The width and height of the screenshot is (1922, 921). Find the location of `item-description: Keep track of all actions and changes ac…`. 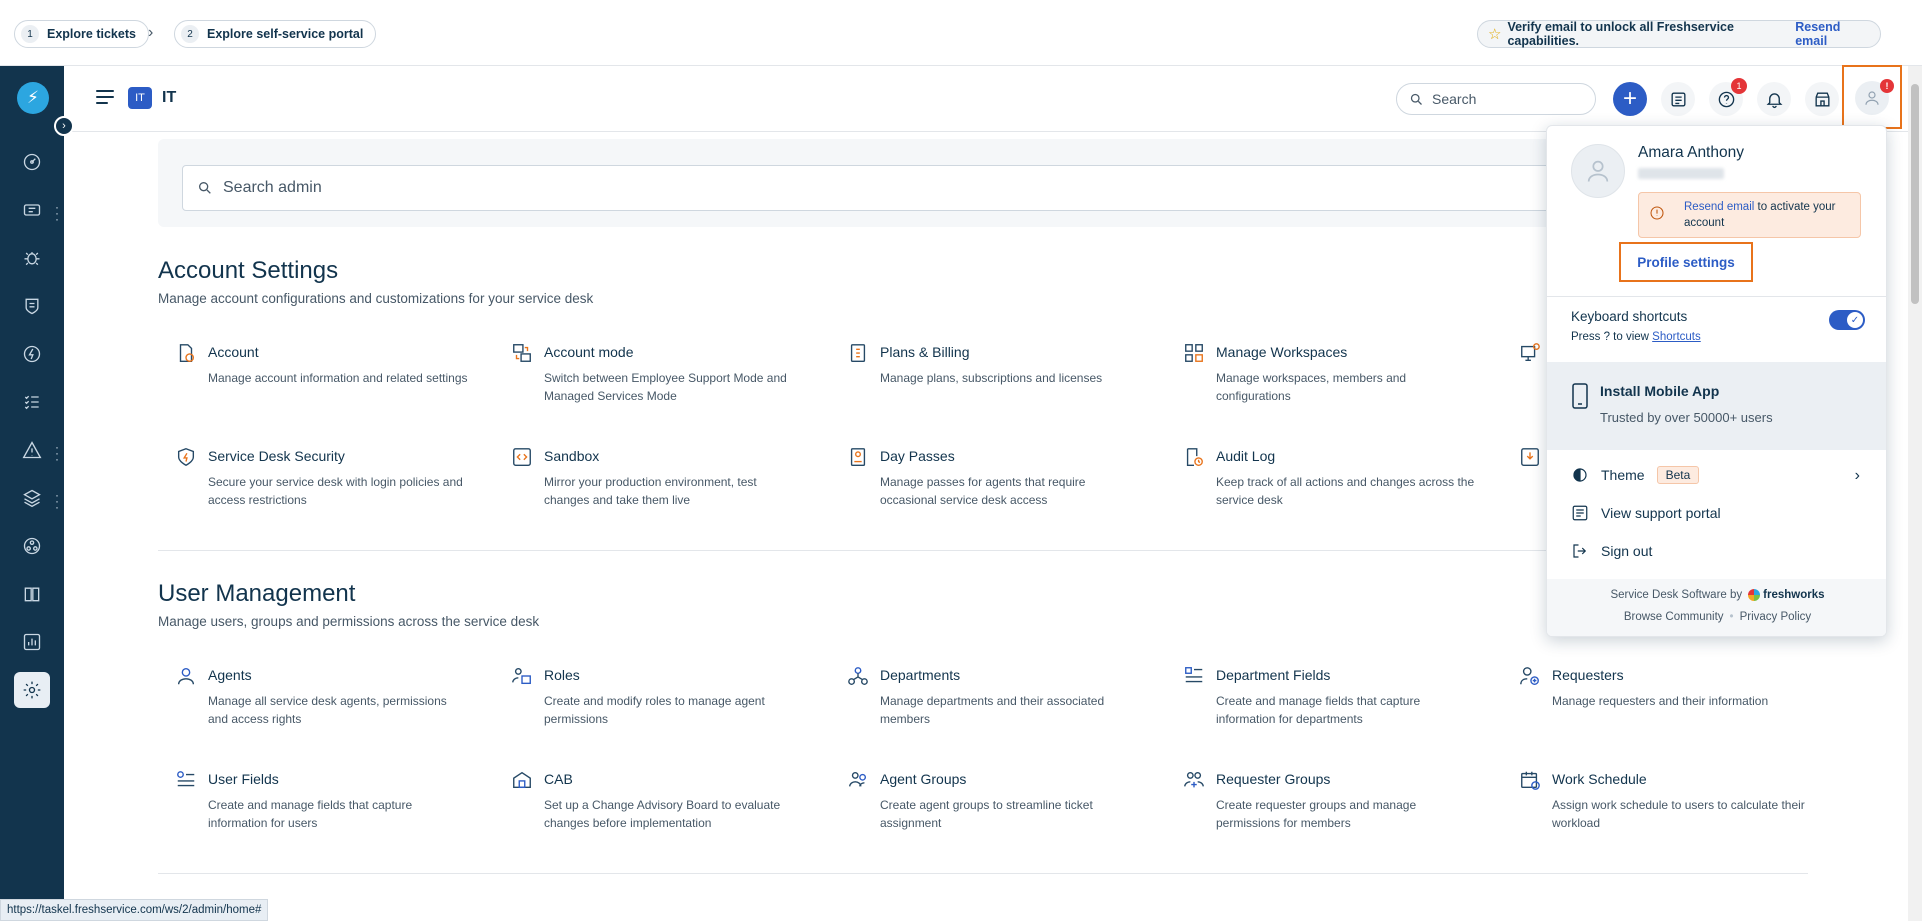

item-description: Keep track of all actions and changes ac… is located at coordinates (1345, 491).